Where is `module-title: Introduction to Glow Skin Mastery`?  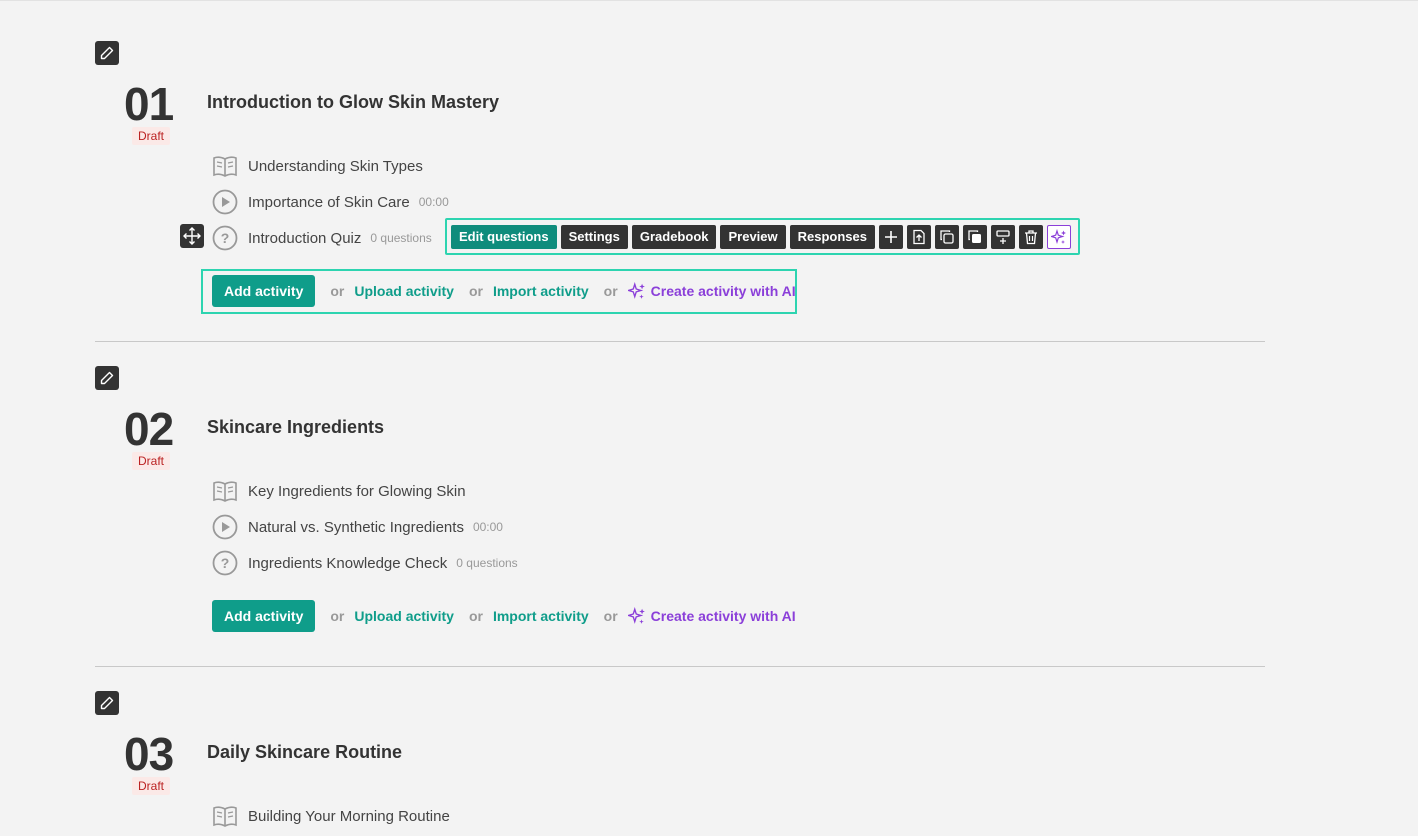
module-title: Introduction to Glow Skin Mastery is located at coordinates (353, 102).